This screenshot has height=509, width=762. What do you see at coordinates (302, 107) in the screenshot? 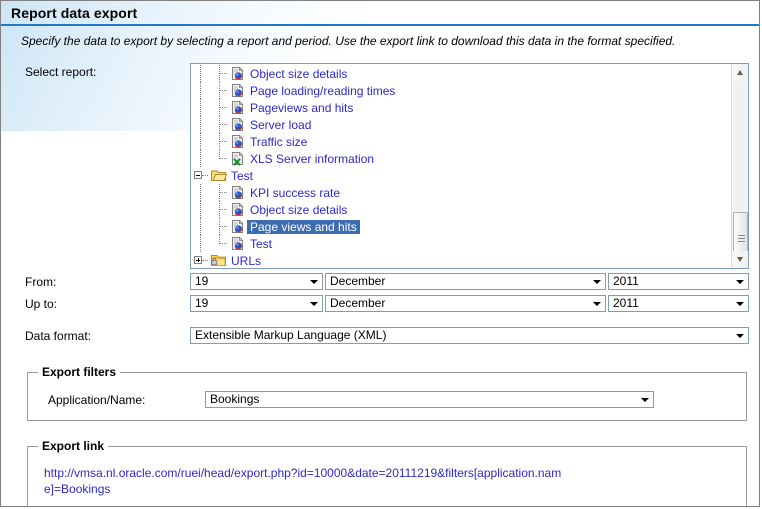
I see `tree-item-label: Pageviews and hits` at bounding box center [302, 107].